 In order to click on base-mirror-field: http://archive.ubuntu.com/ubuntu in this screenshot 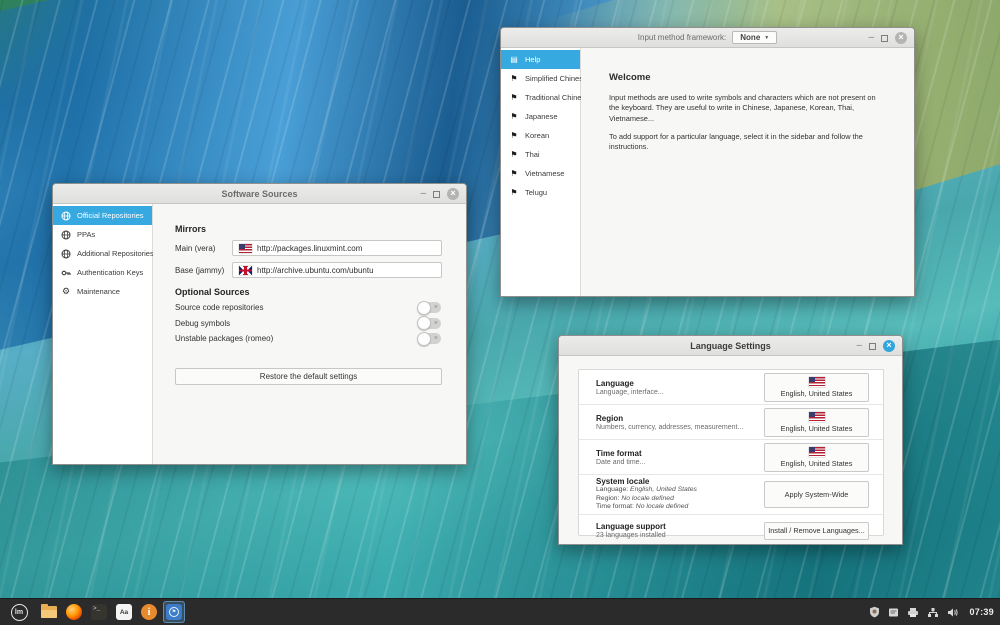, I will do `click(337, 270)`.